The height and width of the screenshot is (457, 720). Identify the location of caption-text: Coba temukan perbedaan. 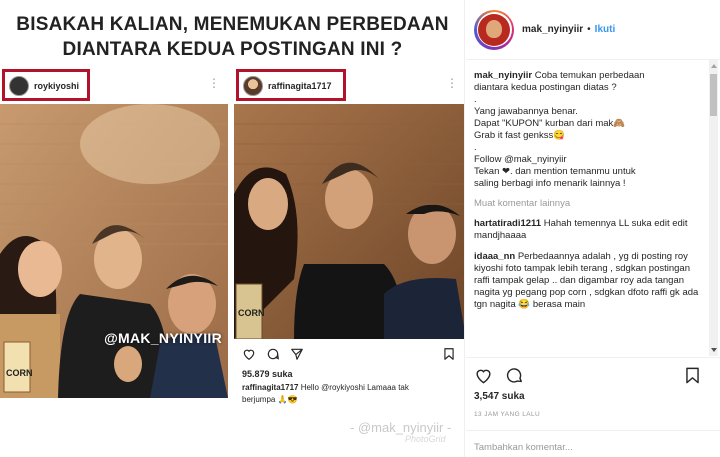
(589, 75).